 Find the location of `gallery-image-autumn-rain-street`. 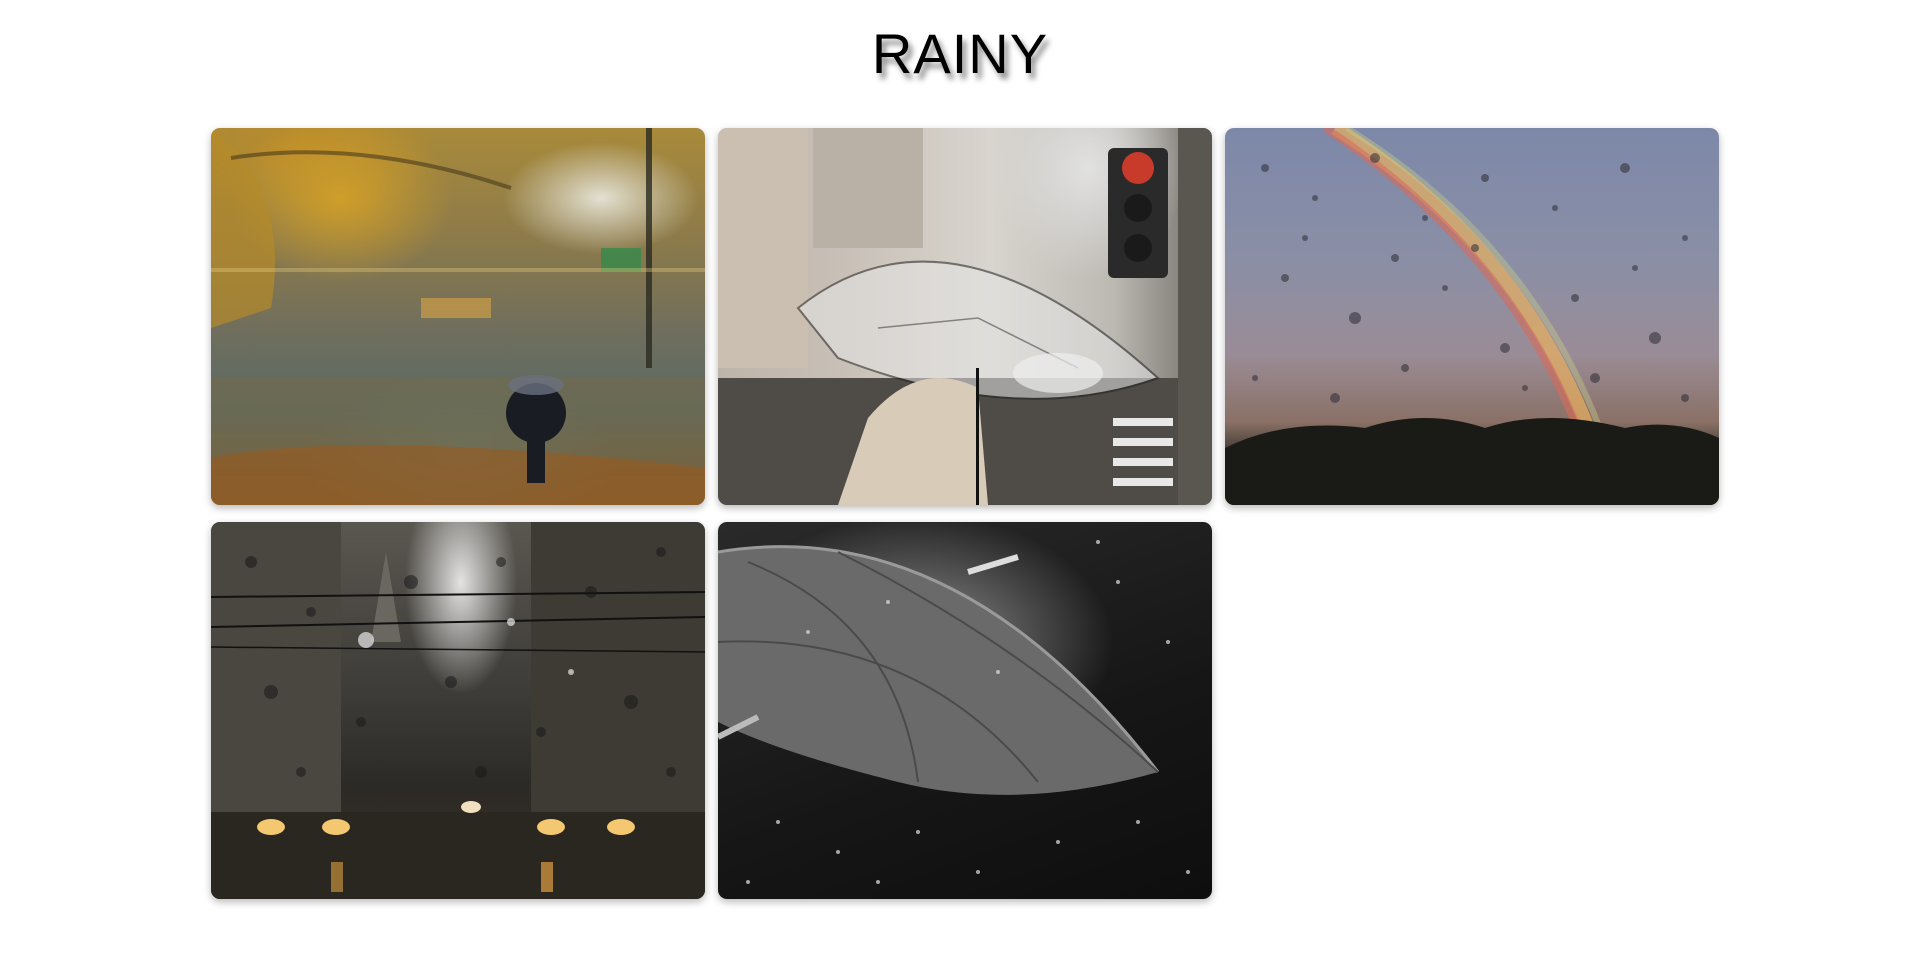

gallery-image-autumn-rain-street is located at coordinates (458, 316).